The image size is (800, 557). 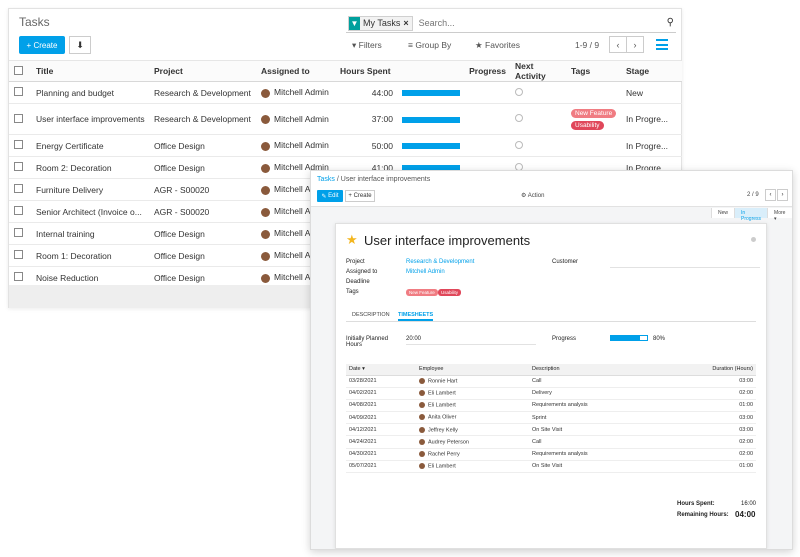 What do you see at coordinates (551, 467) in the screenshot?
I see `table-row: 05/07/2021 Eli Lambert On Site Visit 01:00` at bounding box center [551, 467].